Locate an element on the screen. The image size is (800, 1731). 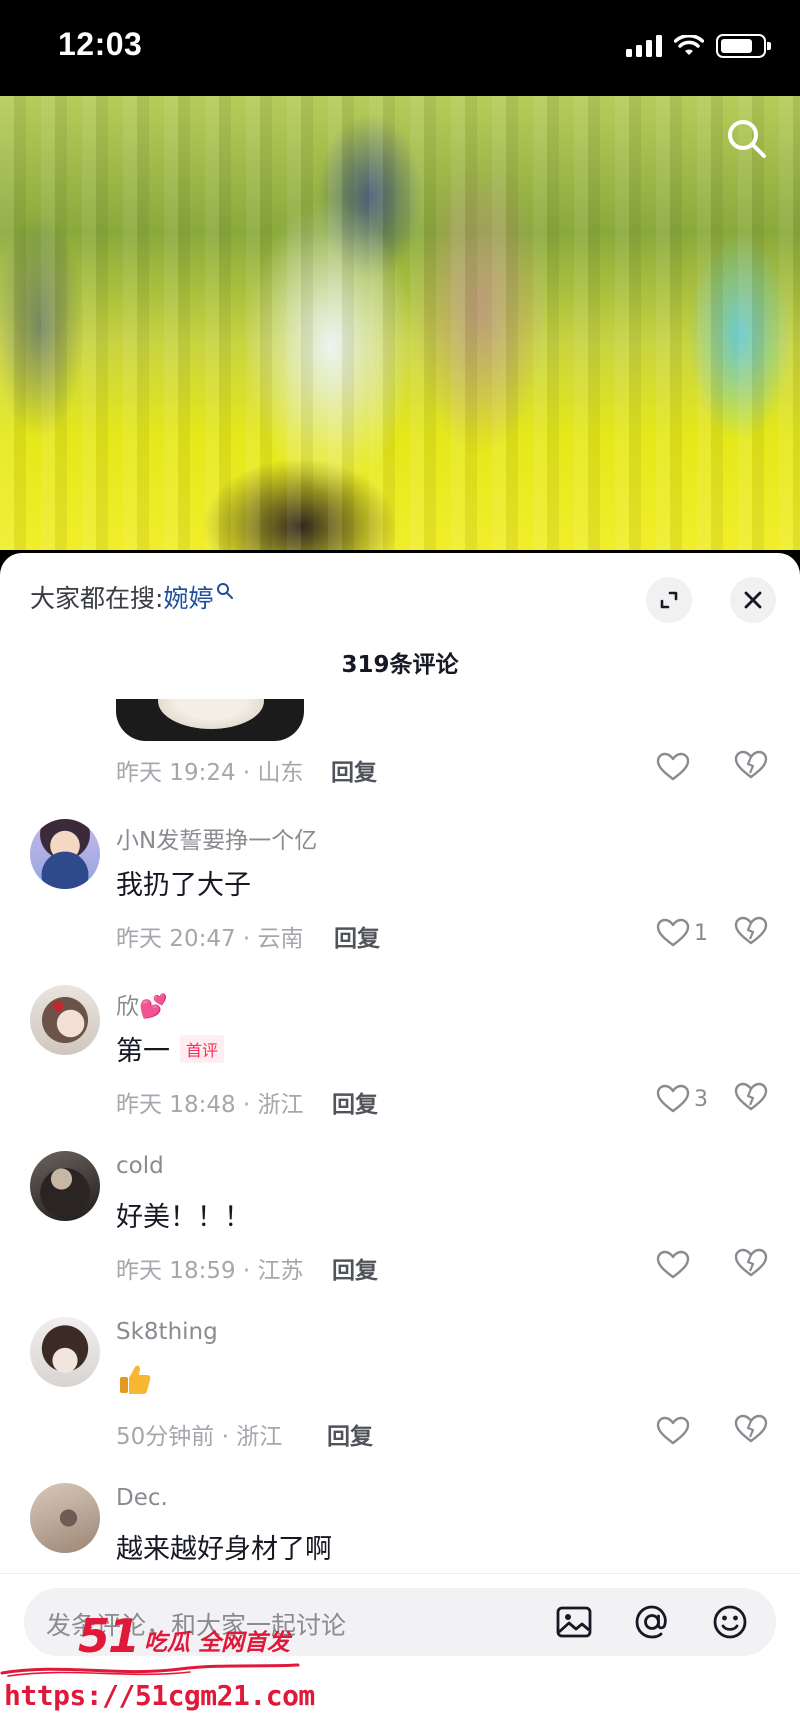
close-icon is located at coordinates (753, 600).